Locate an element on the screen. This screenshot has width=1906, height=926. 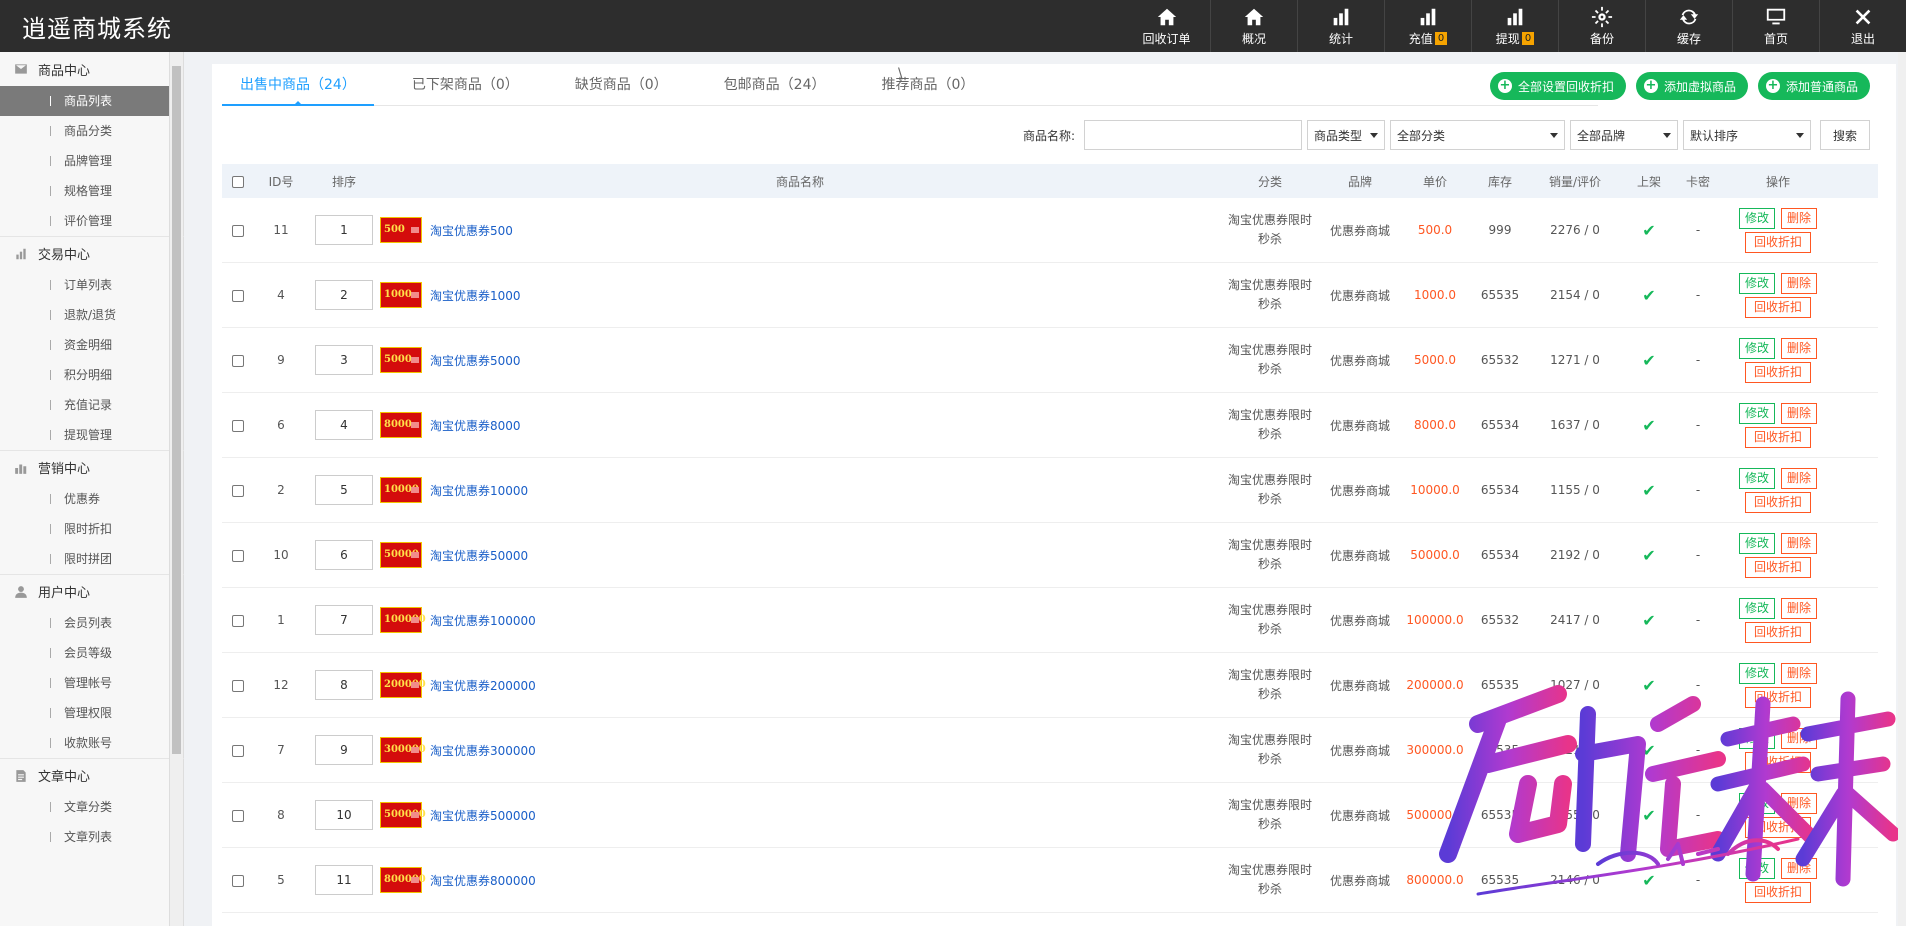
topnav-item: 概况 is located at coordinates (1253, 26).